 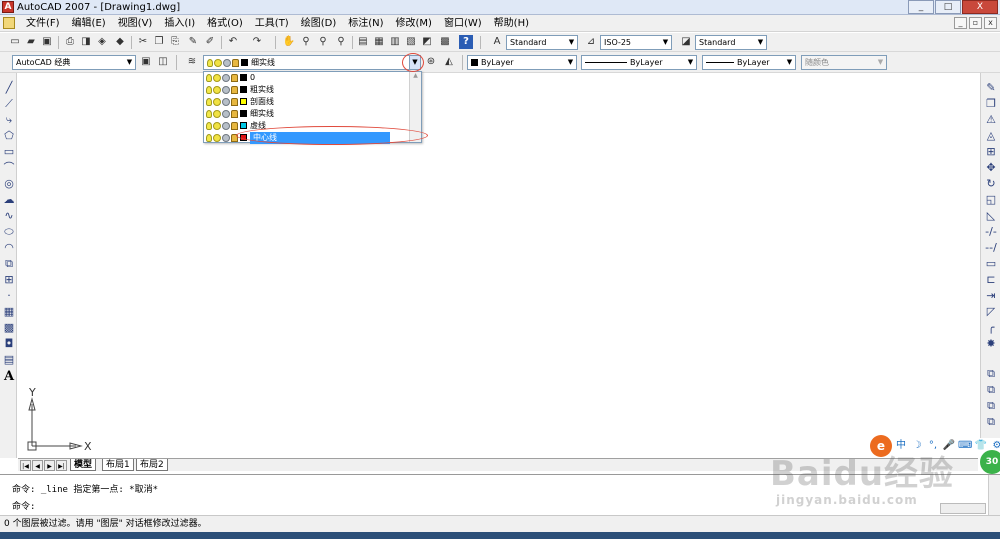 What do you see at coordinates (991, 264) in the screenshot?
I see `break-at-point-icon: ▭` at bounding box center [991, 264].